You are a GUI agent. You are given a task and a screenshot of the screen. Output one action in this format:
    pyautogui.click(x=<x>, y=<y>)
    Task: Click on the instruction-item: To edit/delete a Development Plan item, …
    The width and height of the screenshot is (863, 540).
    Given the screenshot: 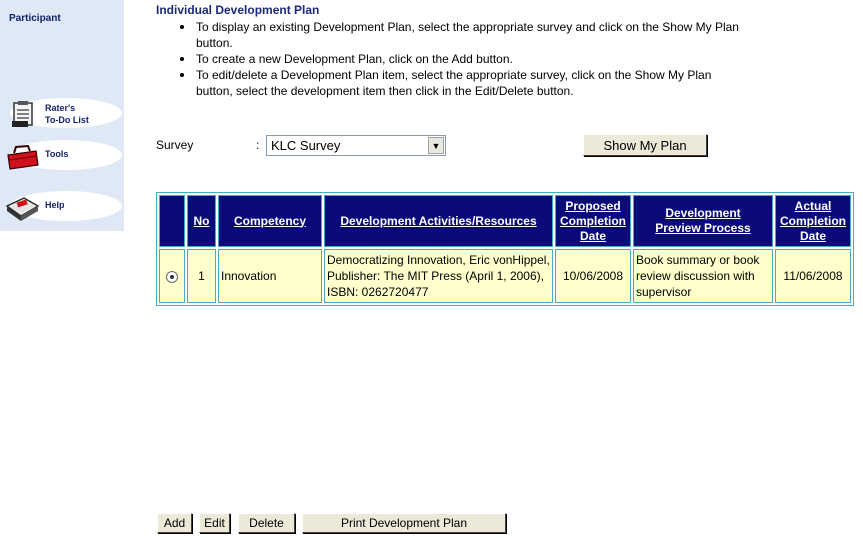 What is the action you would take?
    pyautogui.click(x=461, y=83)
    